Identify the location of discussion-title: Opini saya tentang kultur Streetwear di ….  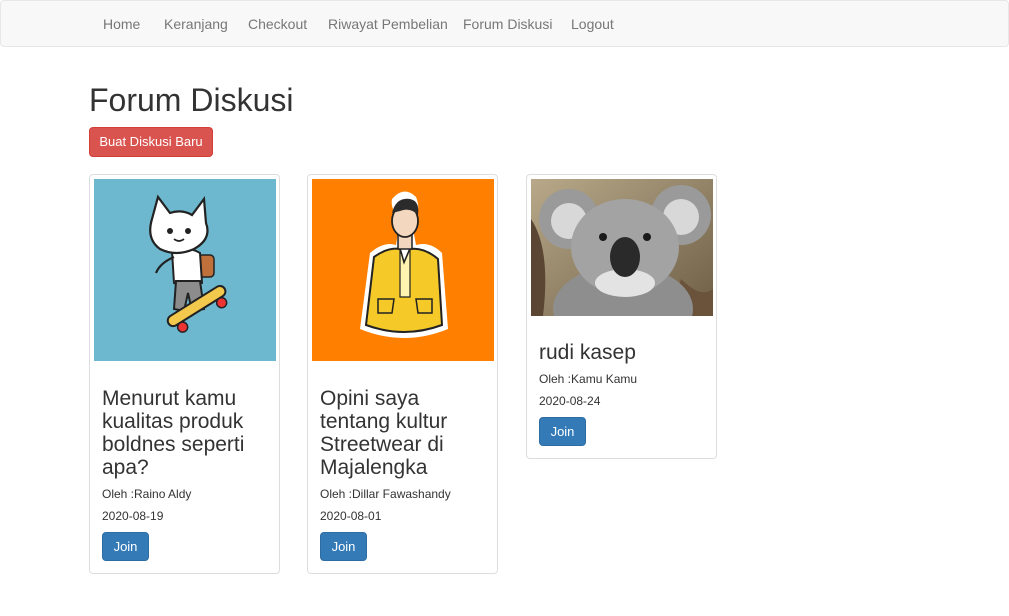
(384, 433).